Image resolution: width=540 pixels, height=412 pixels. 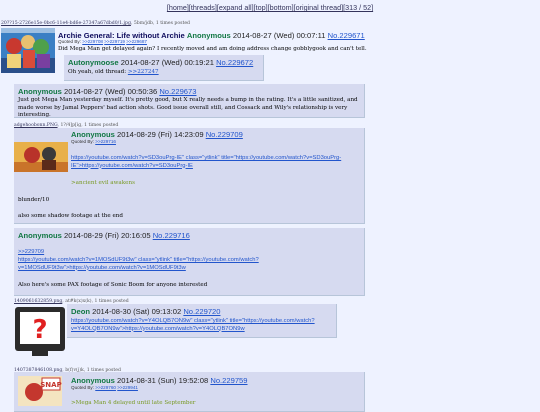 What do you see at coordinates (201, 311) in the screenshot?
I see `post-number: No.229720` at bounding box center [201, 311].